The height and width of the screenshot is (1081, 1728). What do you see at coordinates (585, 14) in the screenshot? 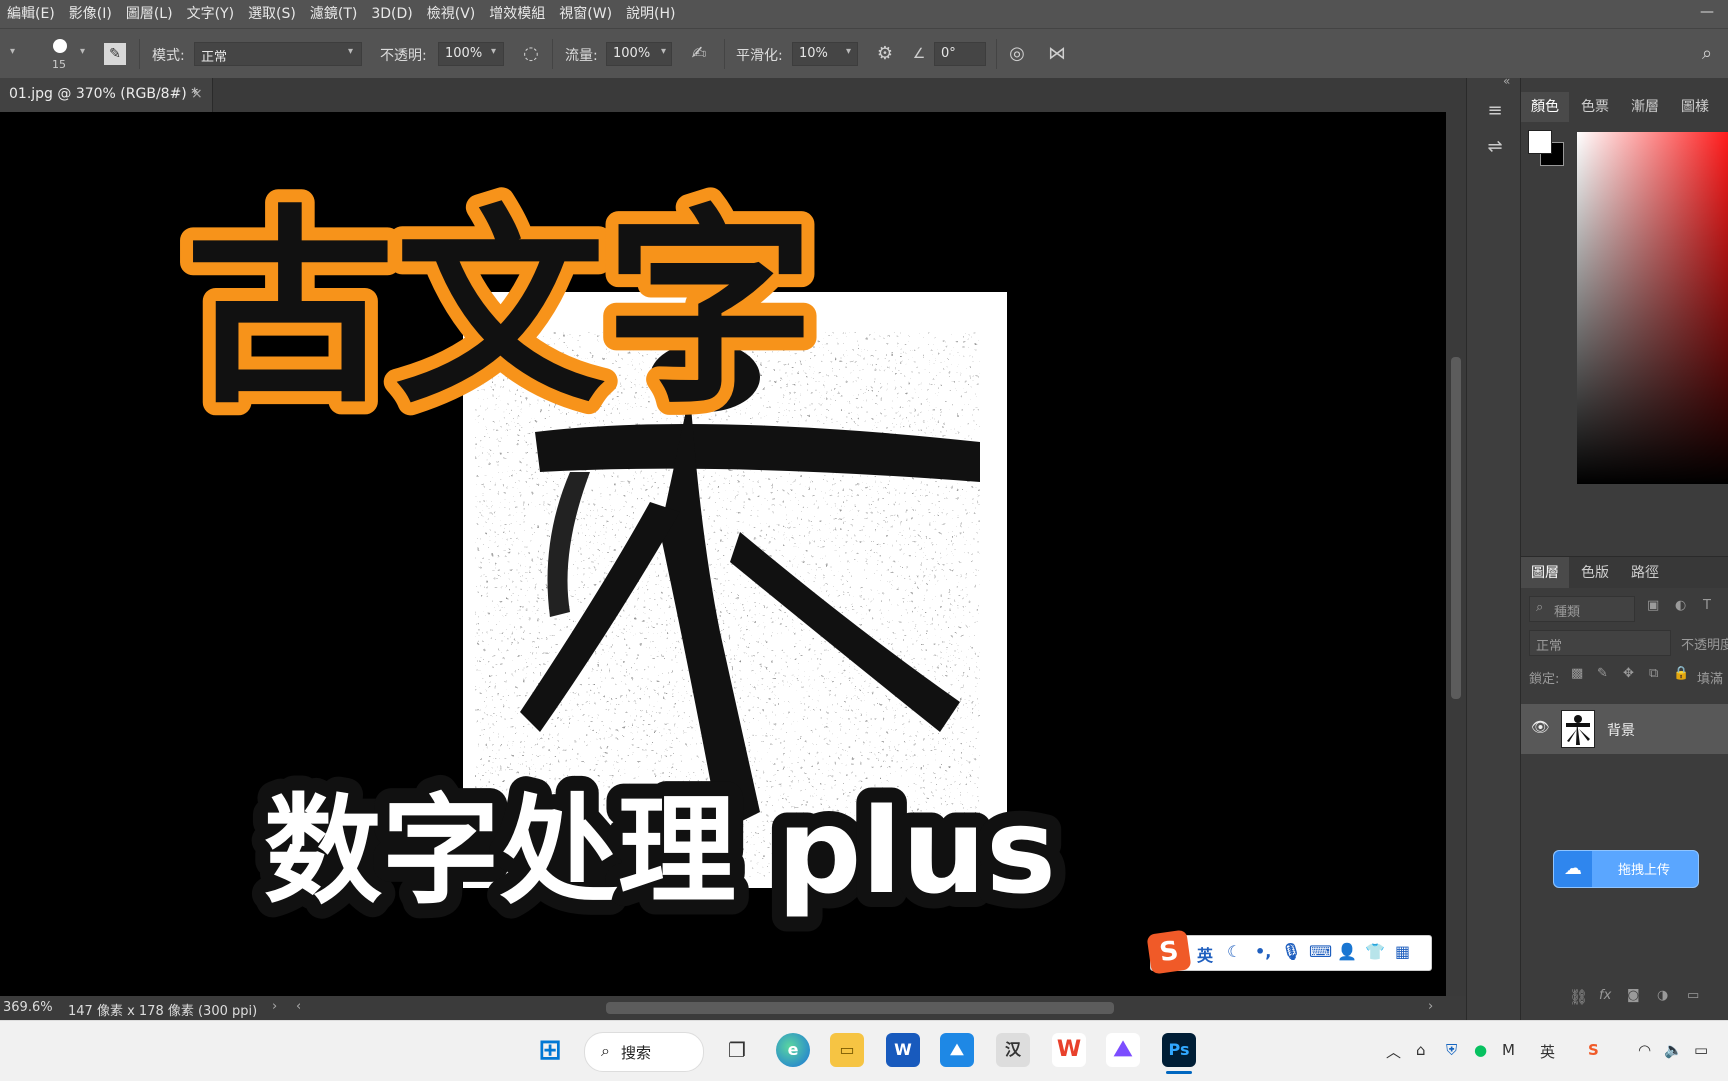
I see `menu-window: 視窗(W)` at bounding box center [585, 14].